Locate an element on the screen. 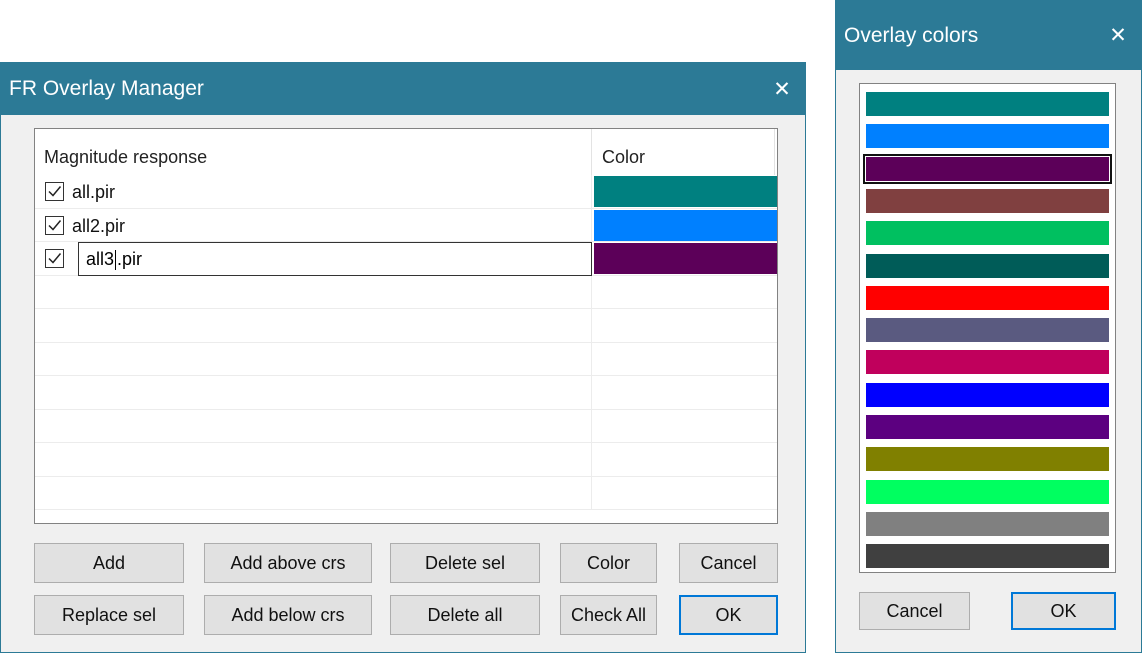 Image resolution: width=1142 pixels, height=653 pixels. list-item: all3 .pir is located at coordinates (406, 259).